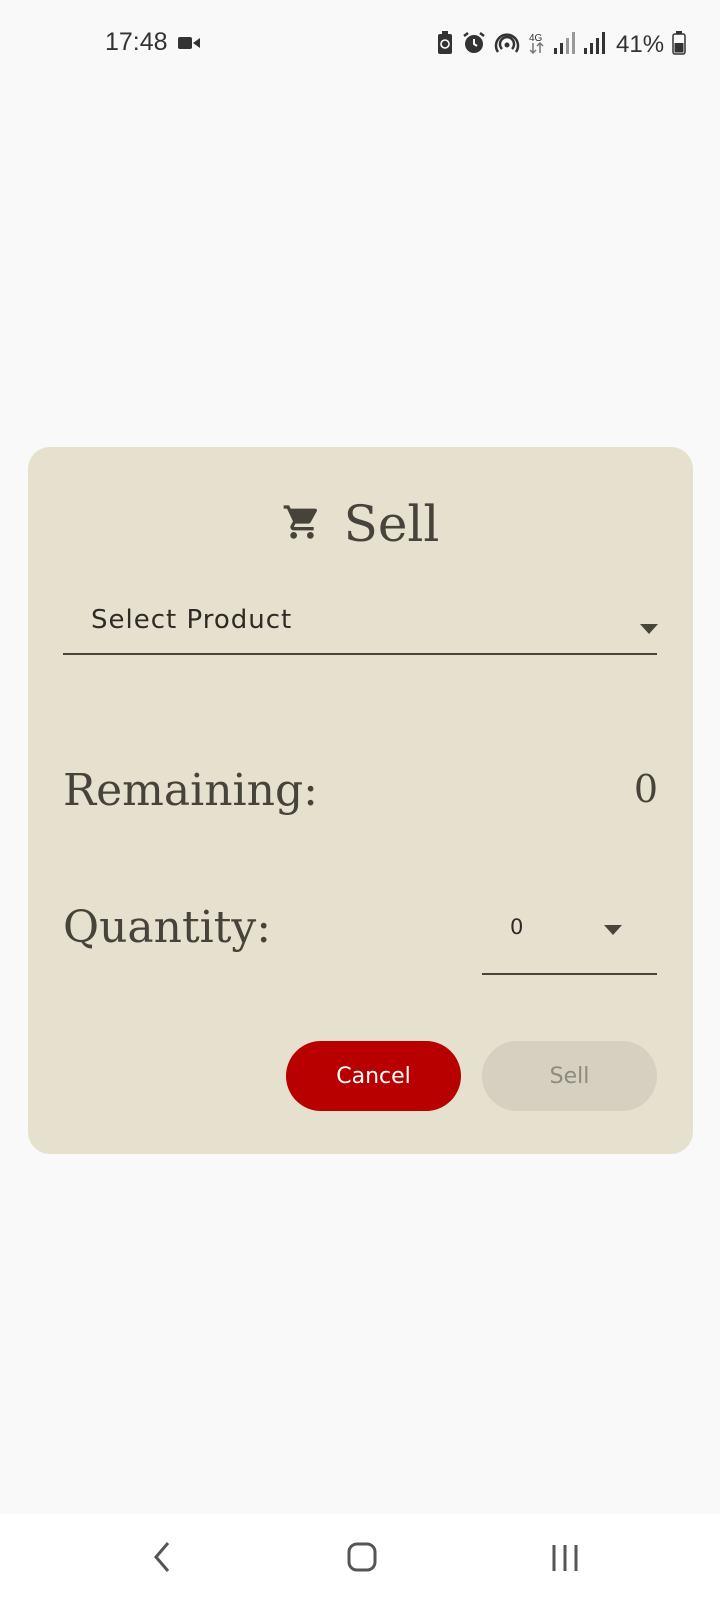  What do you see at coordinates (167, 927) in the screenshot?
I see `quantity-label: Quantity:` at bounding box center [167, 927].